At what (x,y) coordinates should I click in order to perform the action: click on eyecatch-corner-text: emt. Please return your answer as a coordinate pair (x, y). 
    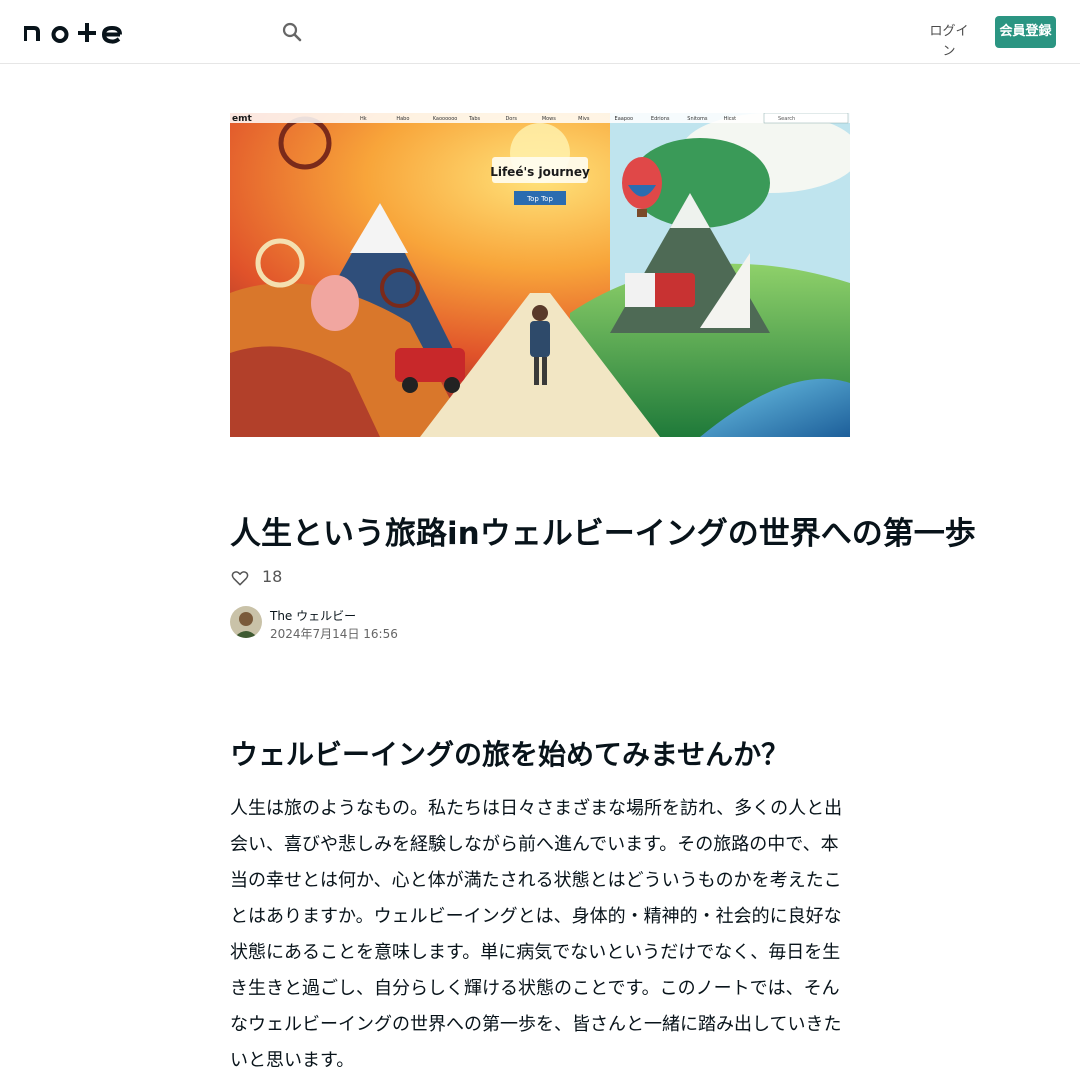
    Looking at the image, I should click on (242, 119).